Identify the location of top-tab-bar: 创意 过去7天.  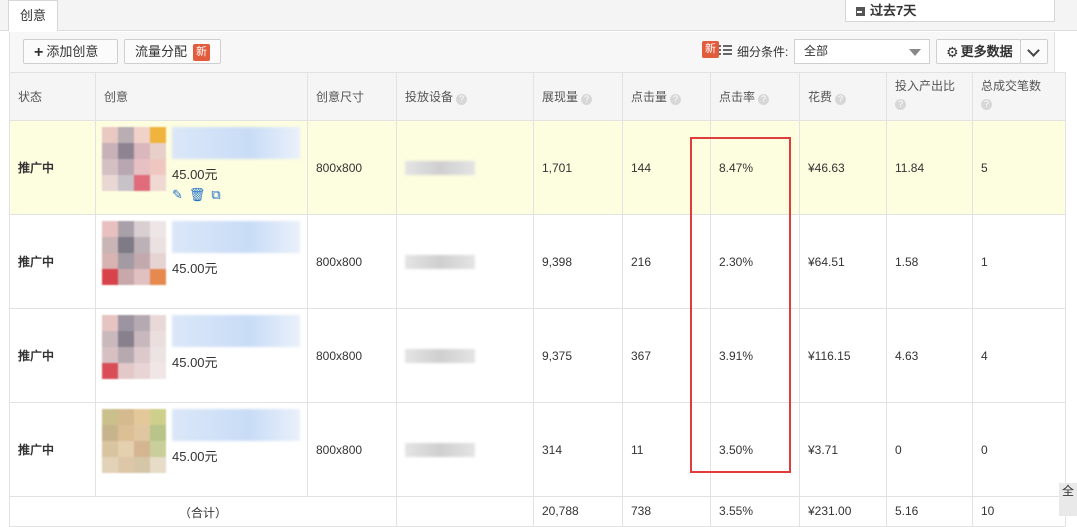
(538, 15).